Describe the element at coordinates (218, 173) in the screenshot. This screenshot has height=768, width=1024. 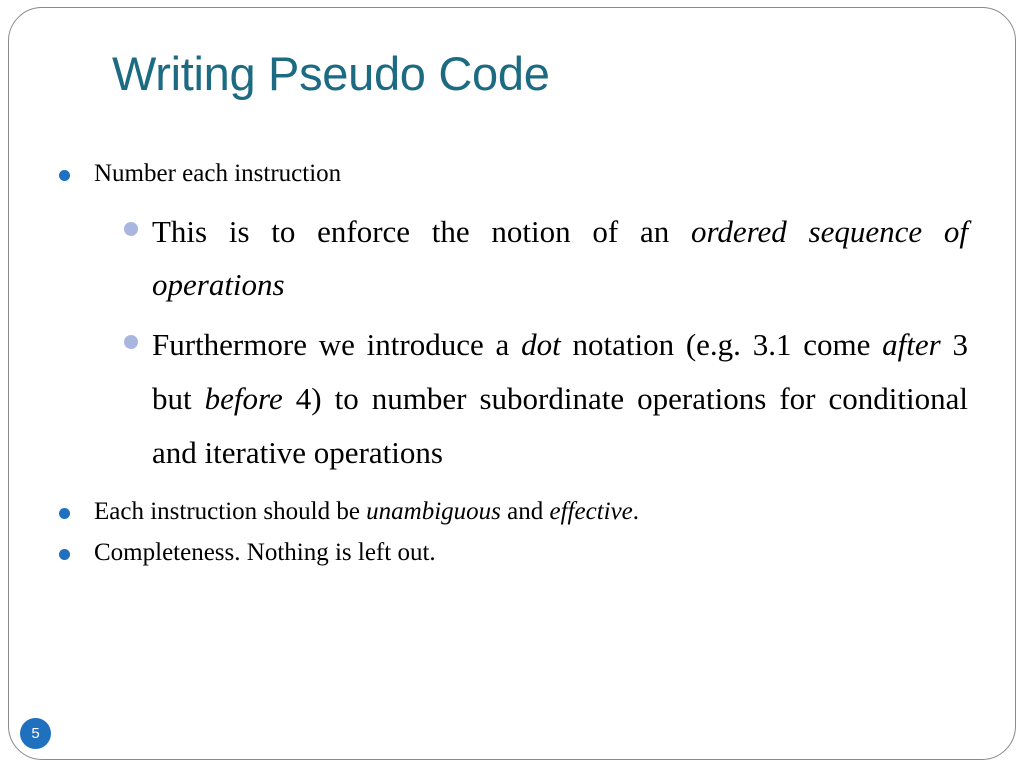
I see `bullet-text: Number each instruction` at that location.